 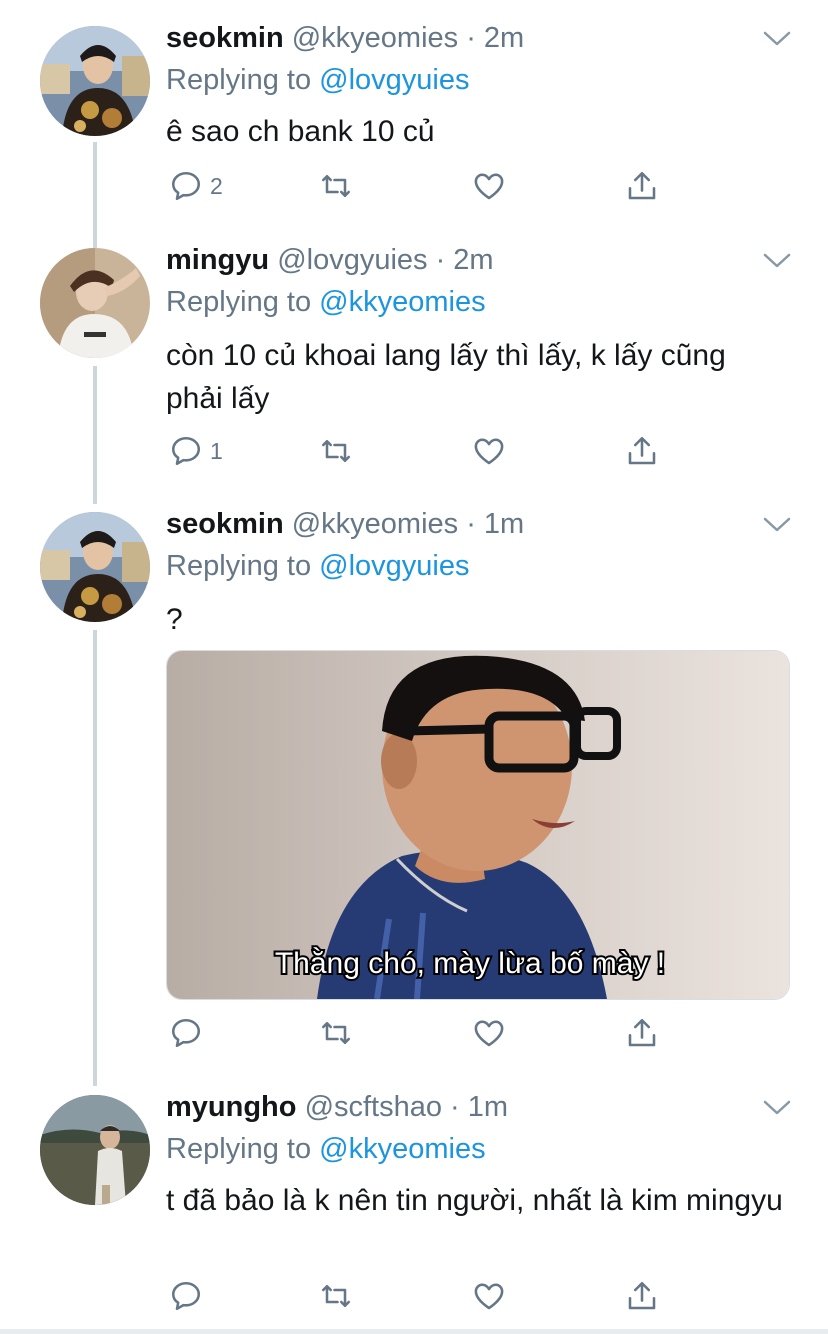 I want to click on reply-count: 2, so click(x=216, y=185).